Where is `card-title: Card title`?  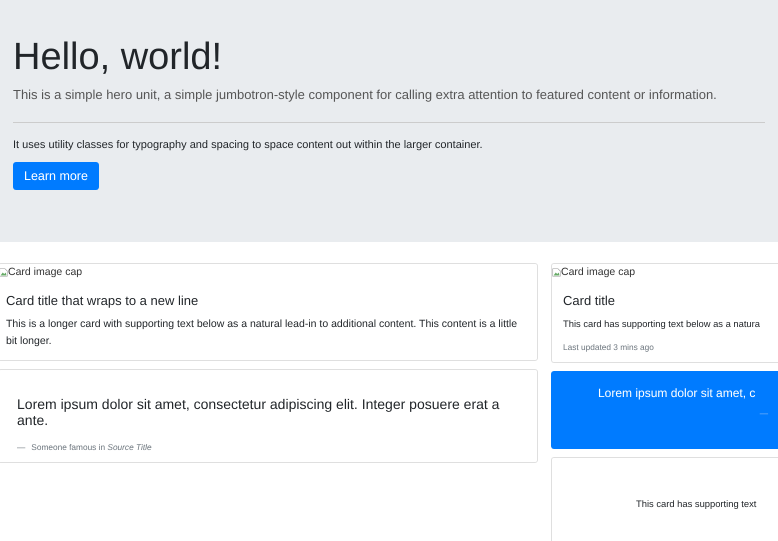
card-title: Card title is located at coordinates (589, 300).